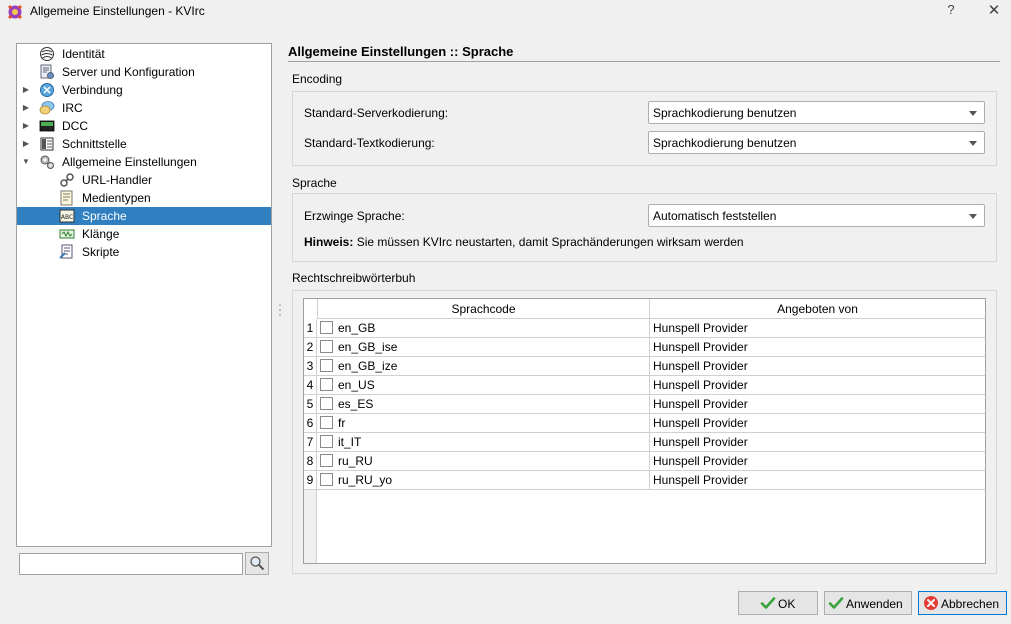  Describe the element at coordinates (280, 310) in the screenshot. I see `splitter-handle` at that location.